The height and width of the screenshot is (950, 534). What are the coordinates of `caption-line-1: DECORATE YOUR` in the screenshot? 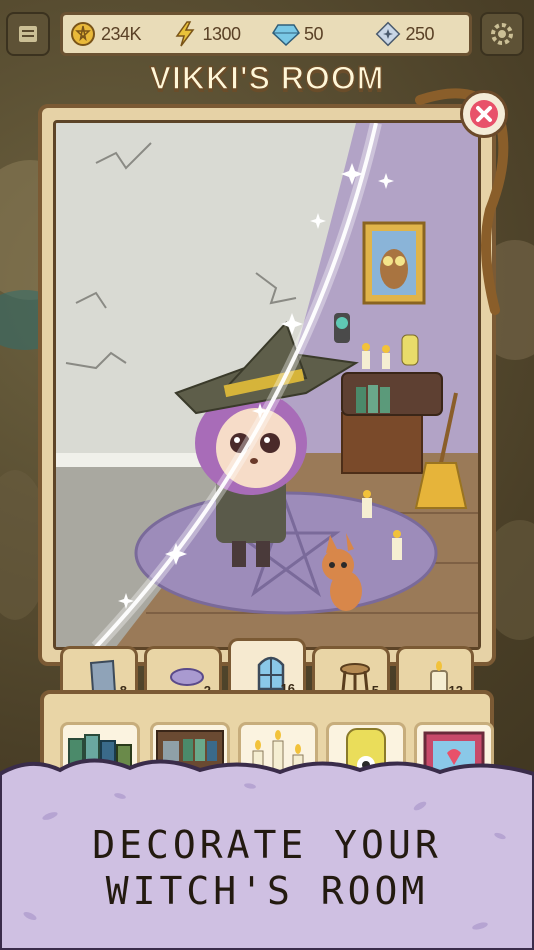 It's located at (267, 845).